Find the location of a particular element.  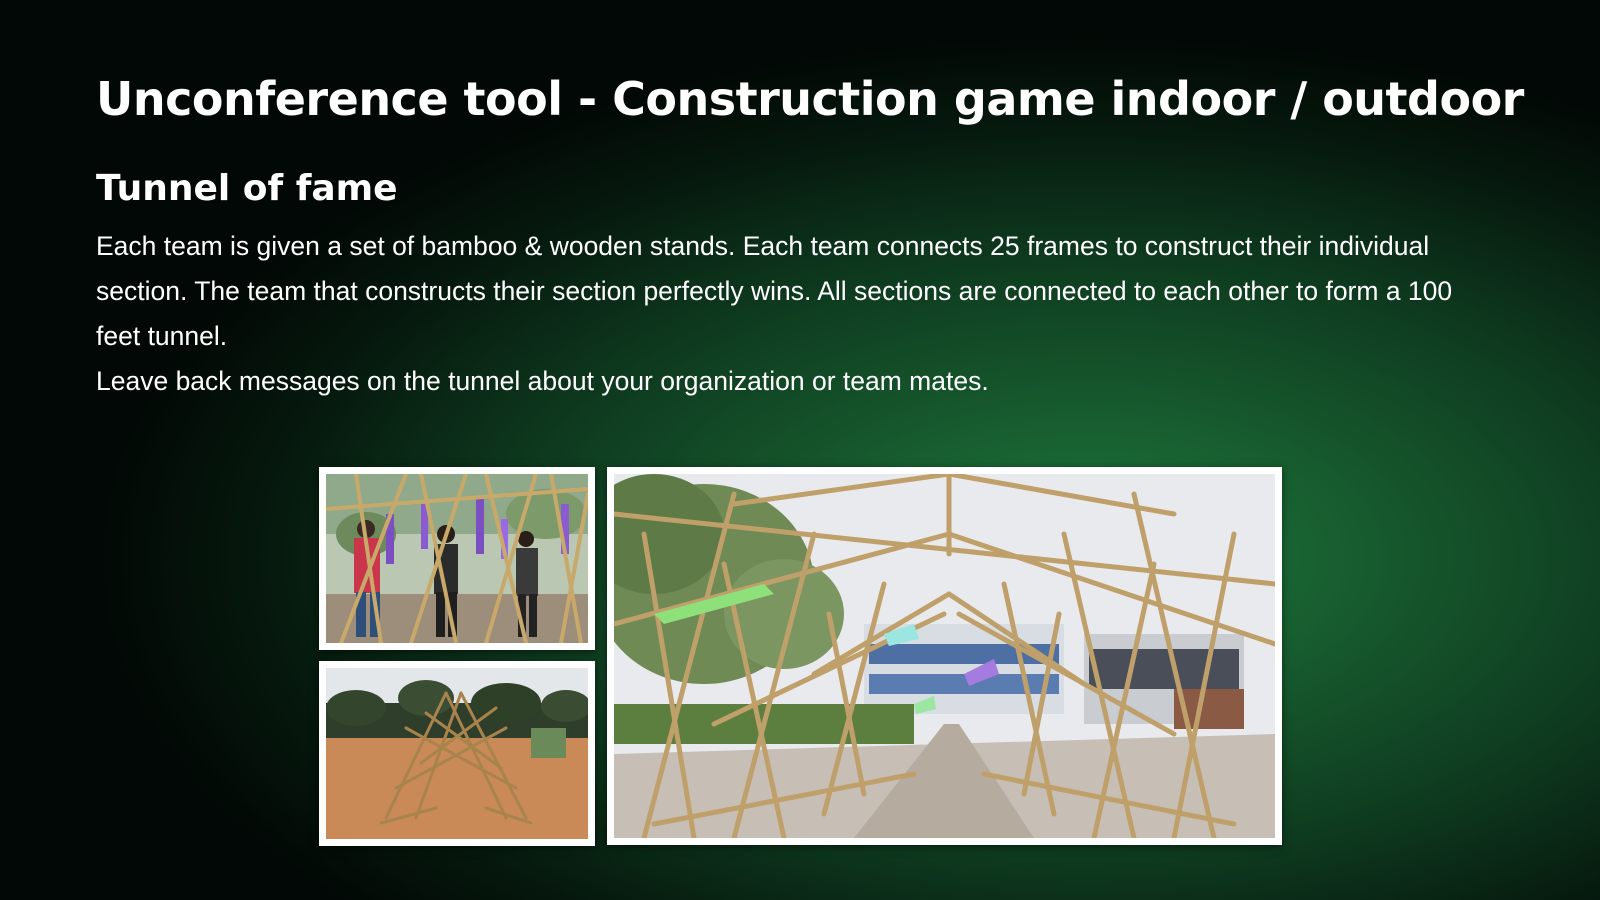

team-building-image is located at coordinates (457, 558).